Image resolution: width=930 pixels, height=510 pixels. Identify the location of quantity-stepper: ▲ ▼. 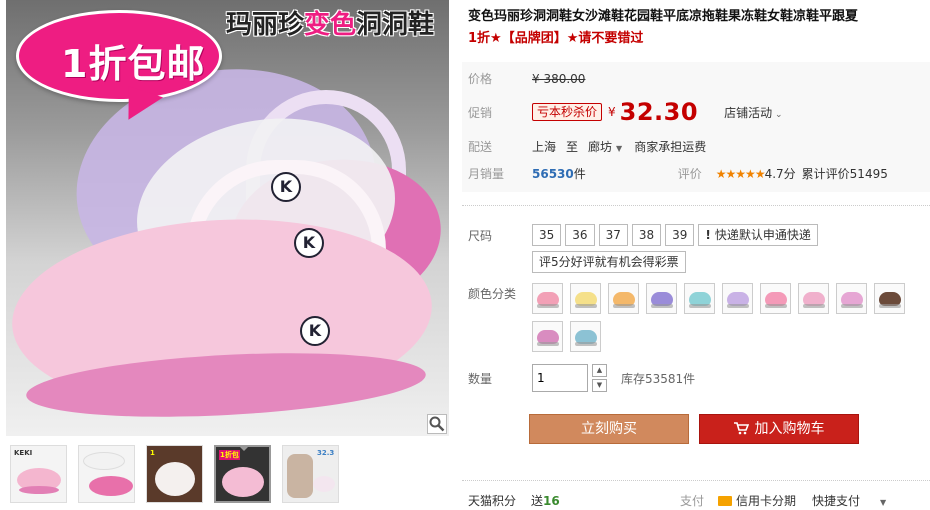
(599, 378).